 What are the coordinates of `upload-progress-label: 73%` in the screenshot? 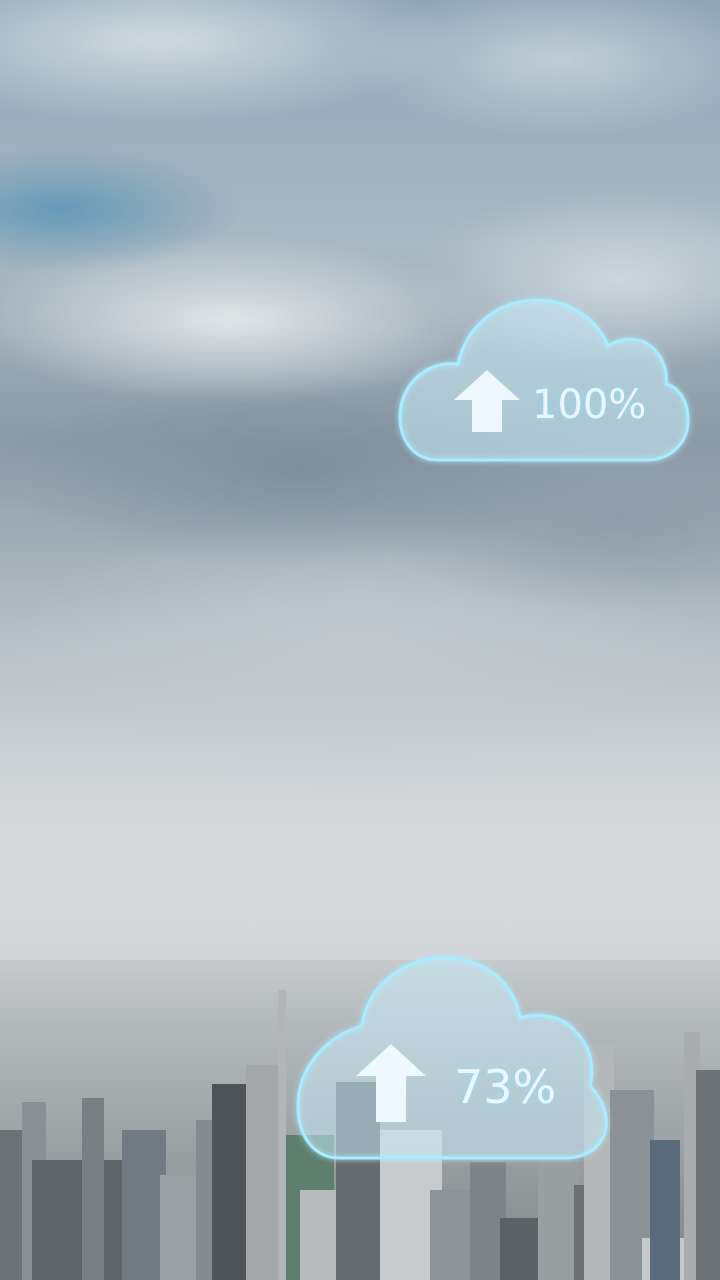 It's located at (505, 1087).